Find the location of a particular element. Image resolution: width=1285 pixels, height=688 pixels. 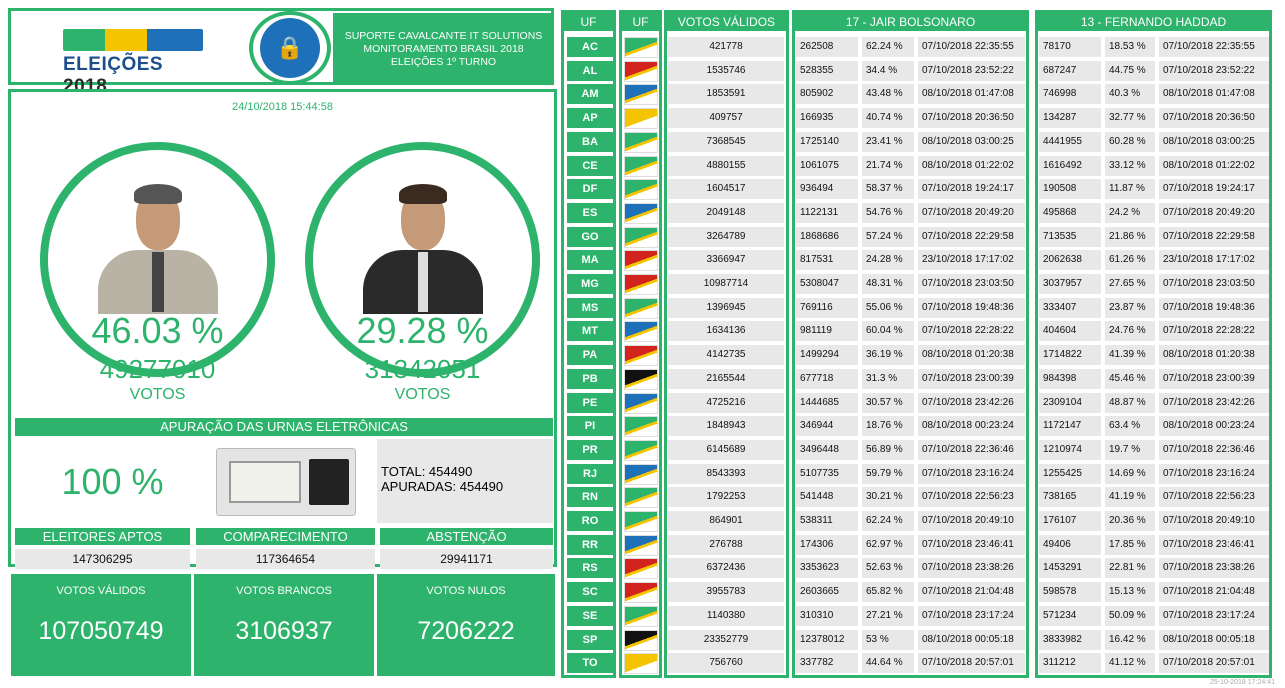

bolsonaro-pct-cell: 55.06 % is located at coordinates (888, 307).